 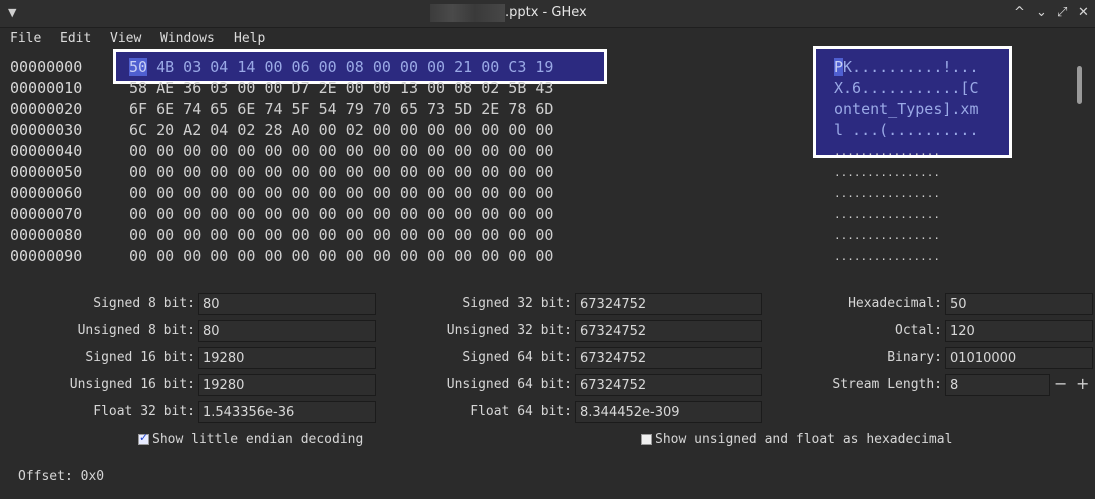 What do you see at coordinates (287, 412) in the screenshot?
I see `float32-field: 1.543356e-36` at bounding box center [287, 412].